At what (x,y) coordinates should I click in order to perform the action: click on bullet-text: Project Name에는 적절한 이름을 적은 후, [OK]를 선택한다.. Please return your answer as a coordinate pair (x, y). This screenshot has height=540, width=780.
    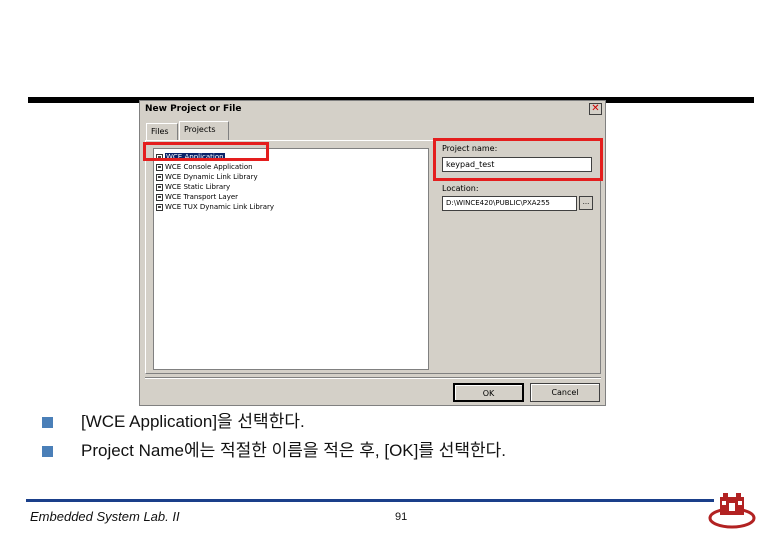
    Looking at the image, I should click on (294, 450).